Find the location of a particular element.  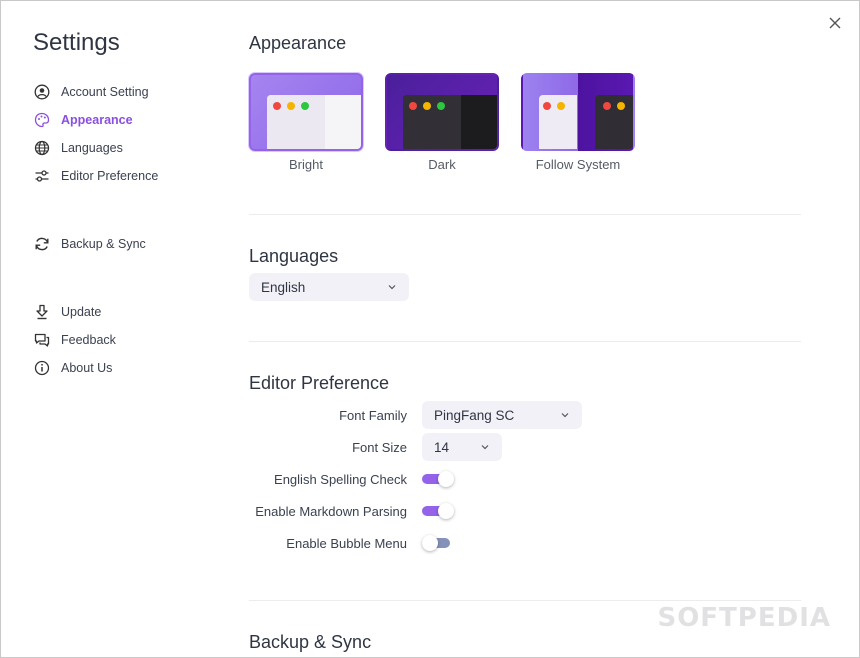

user-circle-icon is located at coordinates (42, 92).